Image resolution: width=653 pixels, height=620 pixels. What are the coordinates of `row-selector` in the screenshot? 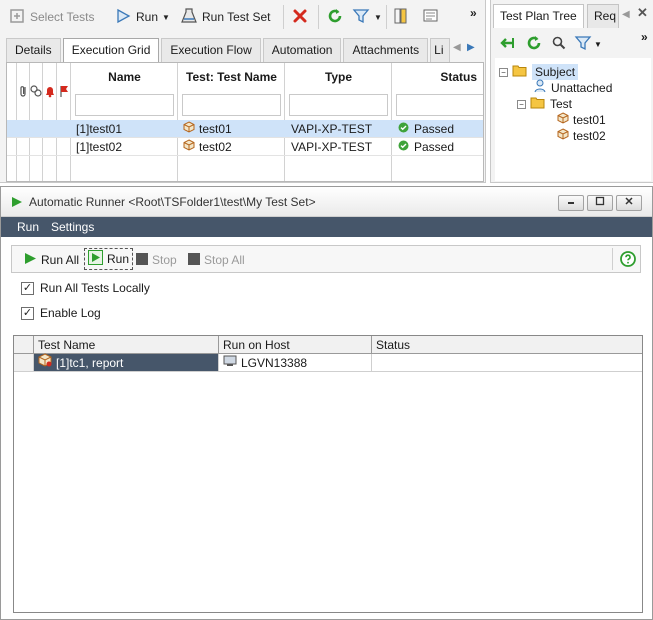 It's located at (24, 363).